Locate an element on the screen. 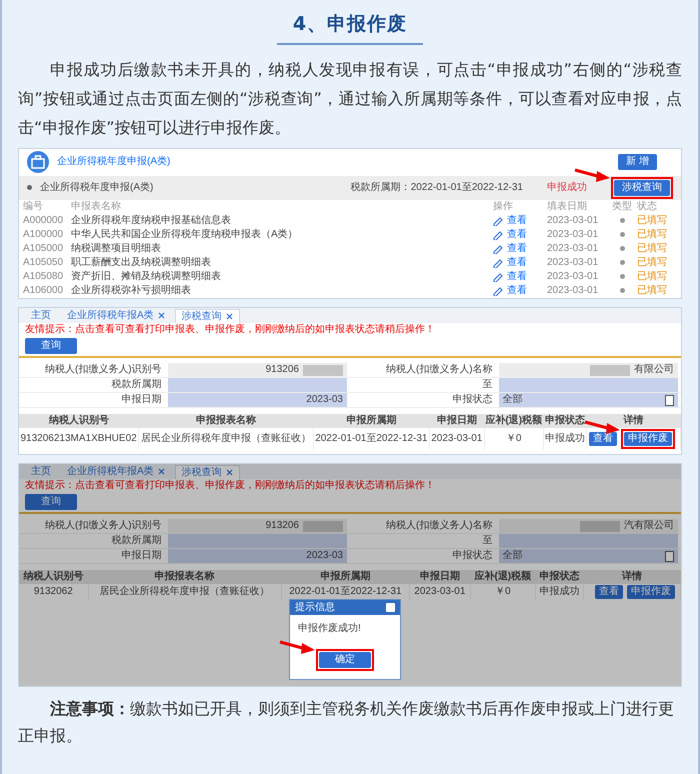  page-title: 企业所得税年度申报(A类) is located at coordinates (113, 162).